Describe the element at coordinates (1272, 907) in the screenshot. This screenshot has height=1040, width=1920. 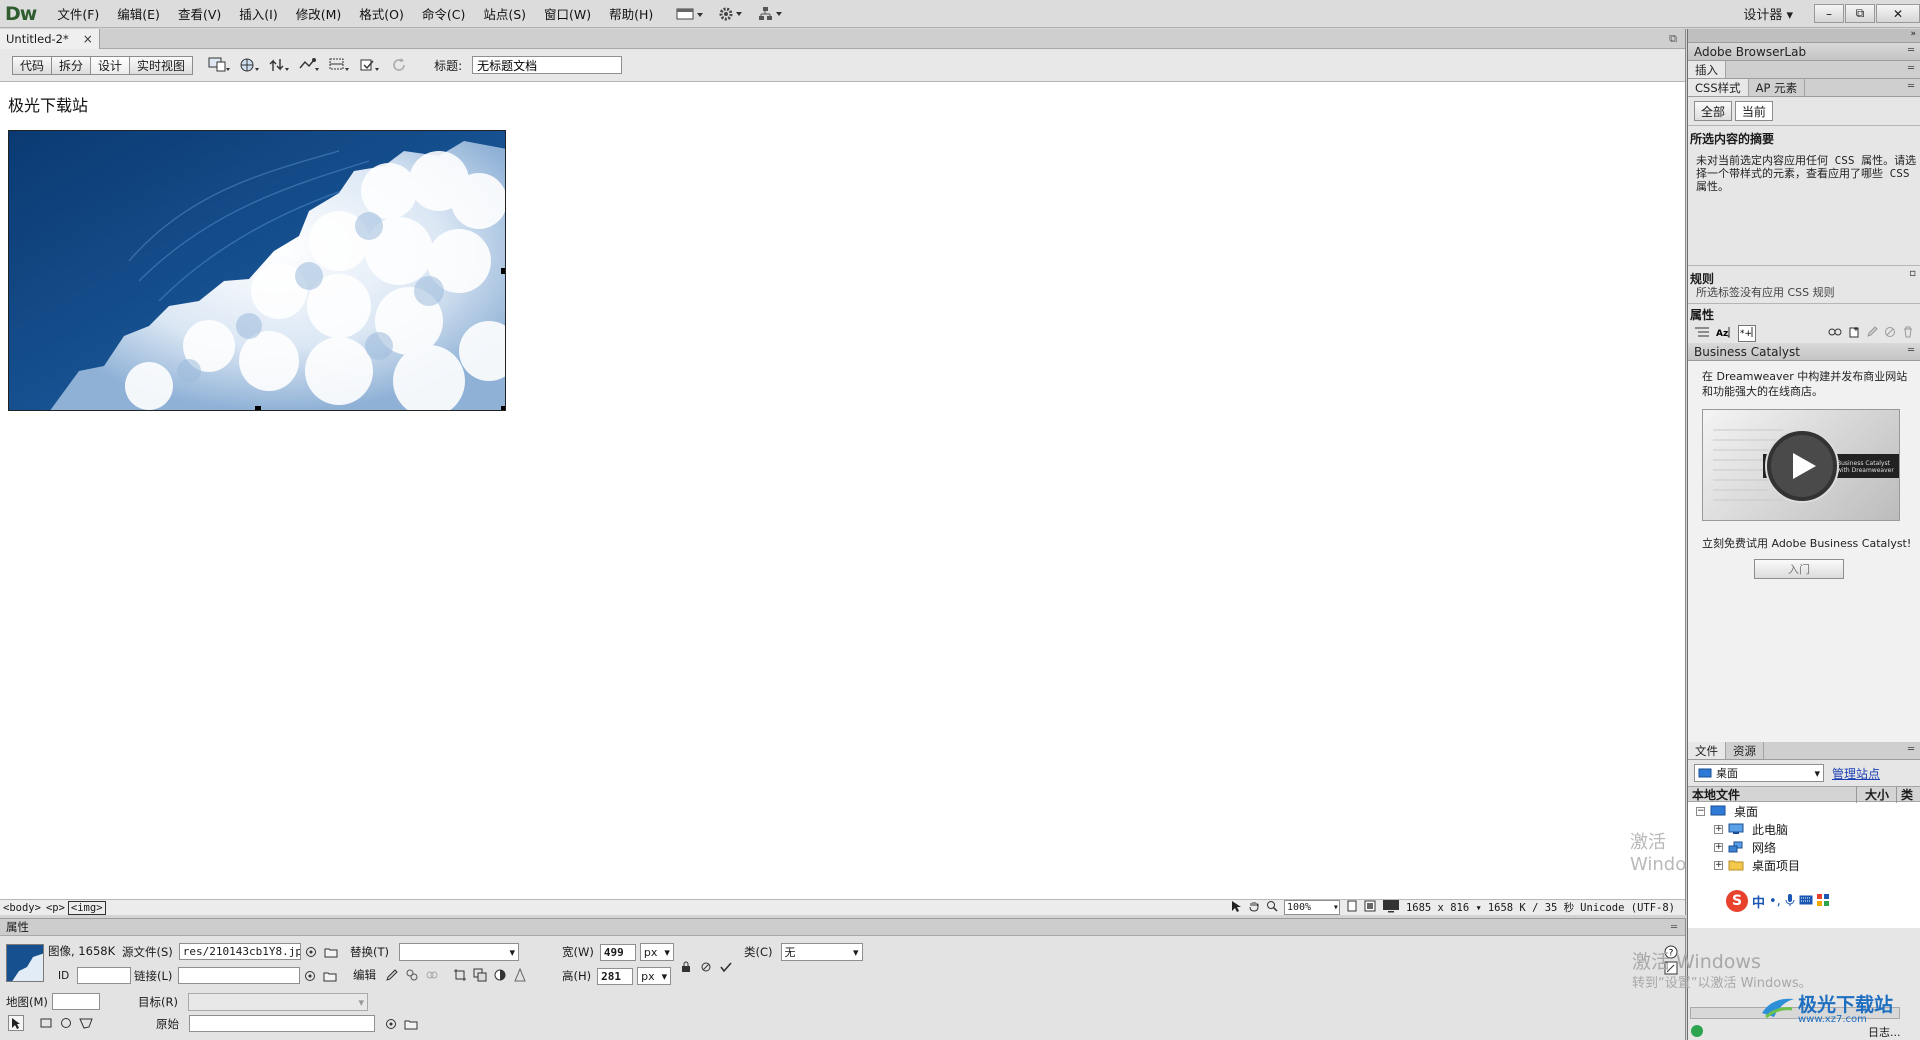
I see `zoom-tool-icon` at that location.